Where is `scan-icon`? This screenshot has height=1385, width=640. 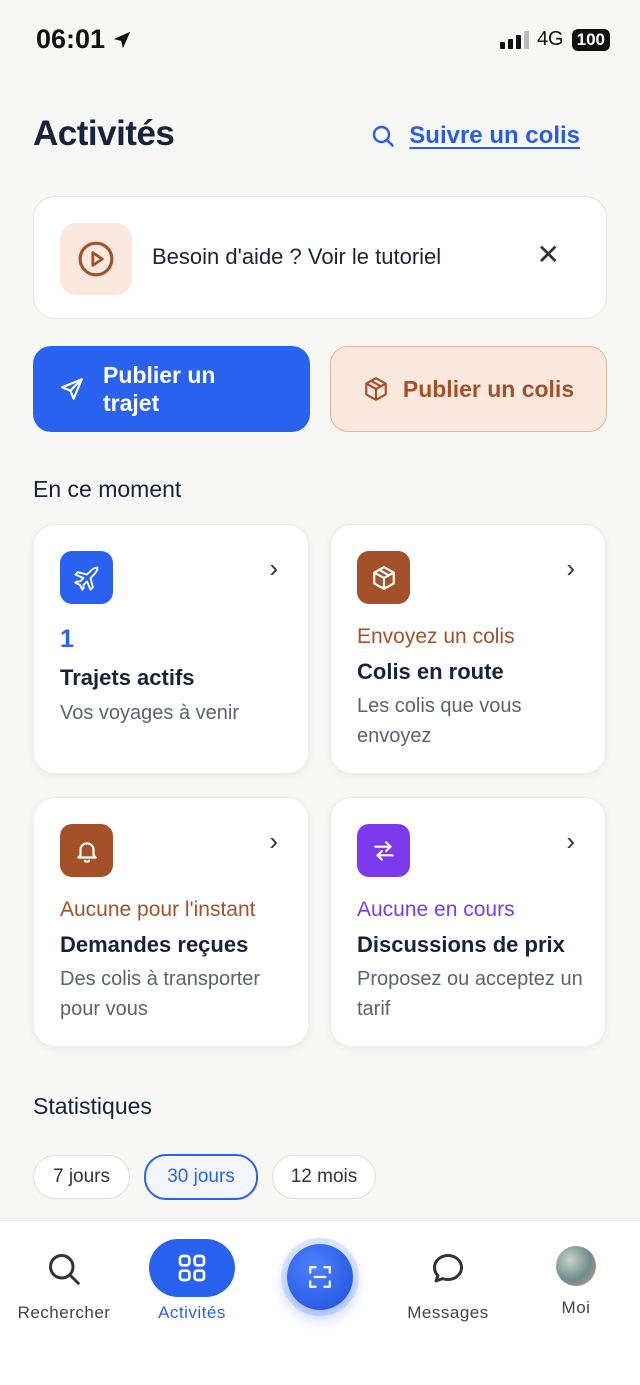
scan-icon is located at coordinates (320, 1277).